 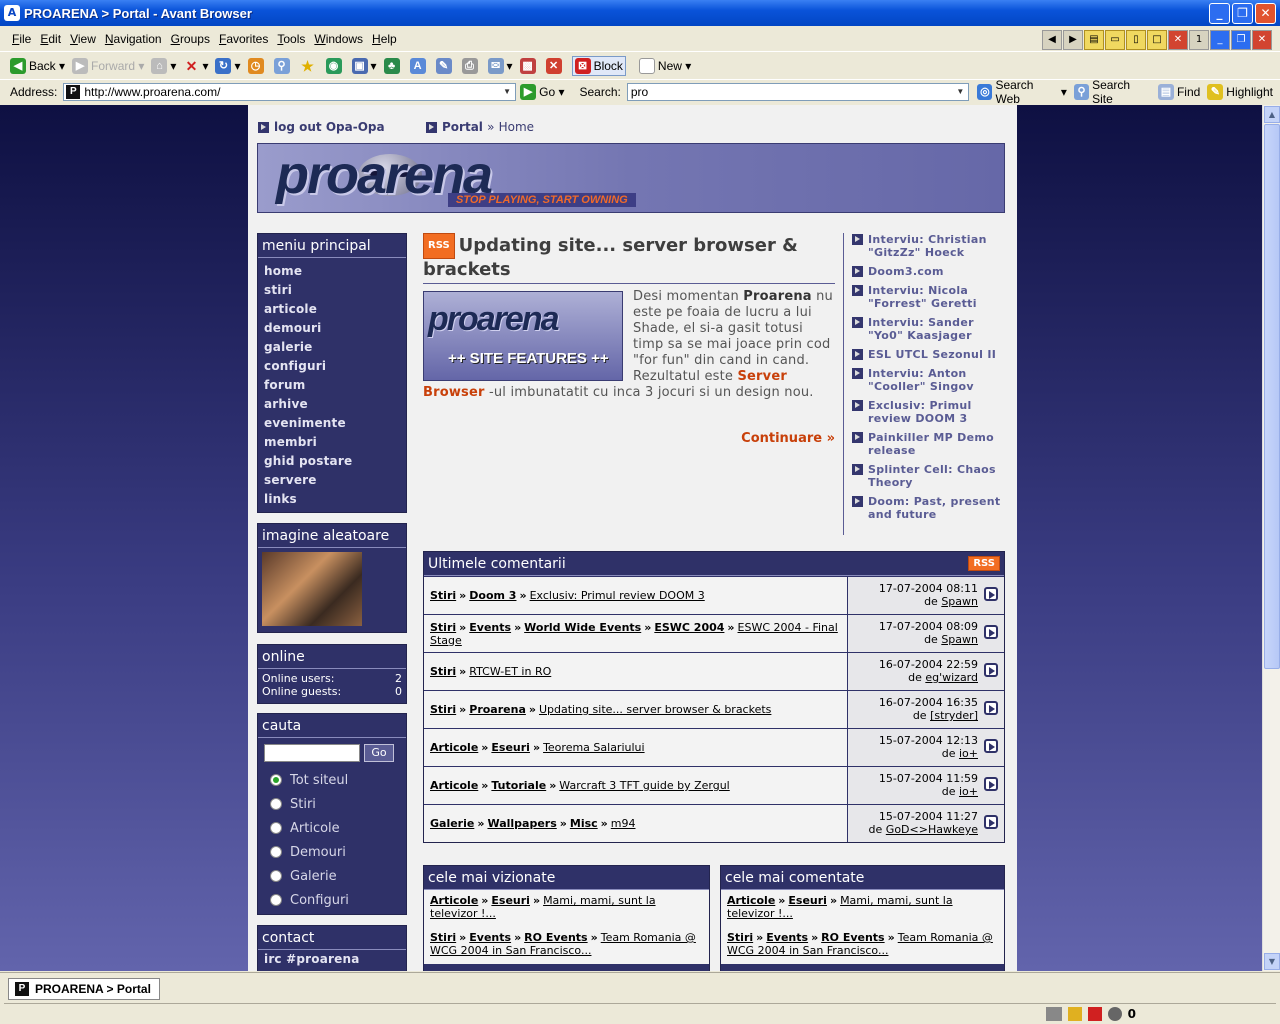 What do you see at coordinates (928, 297) in the screenshot?
I see `side-link: Interviu: Nicola "Forrest" Geretti` at bounding box center [928, 297].